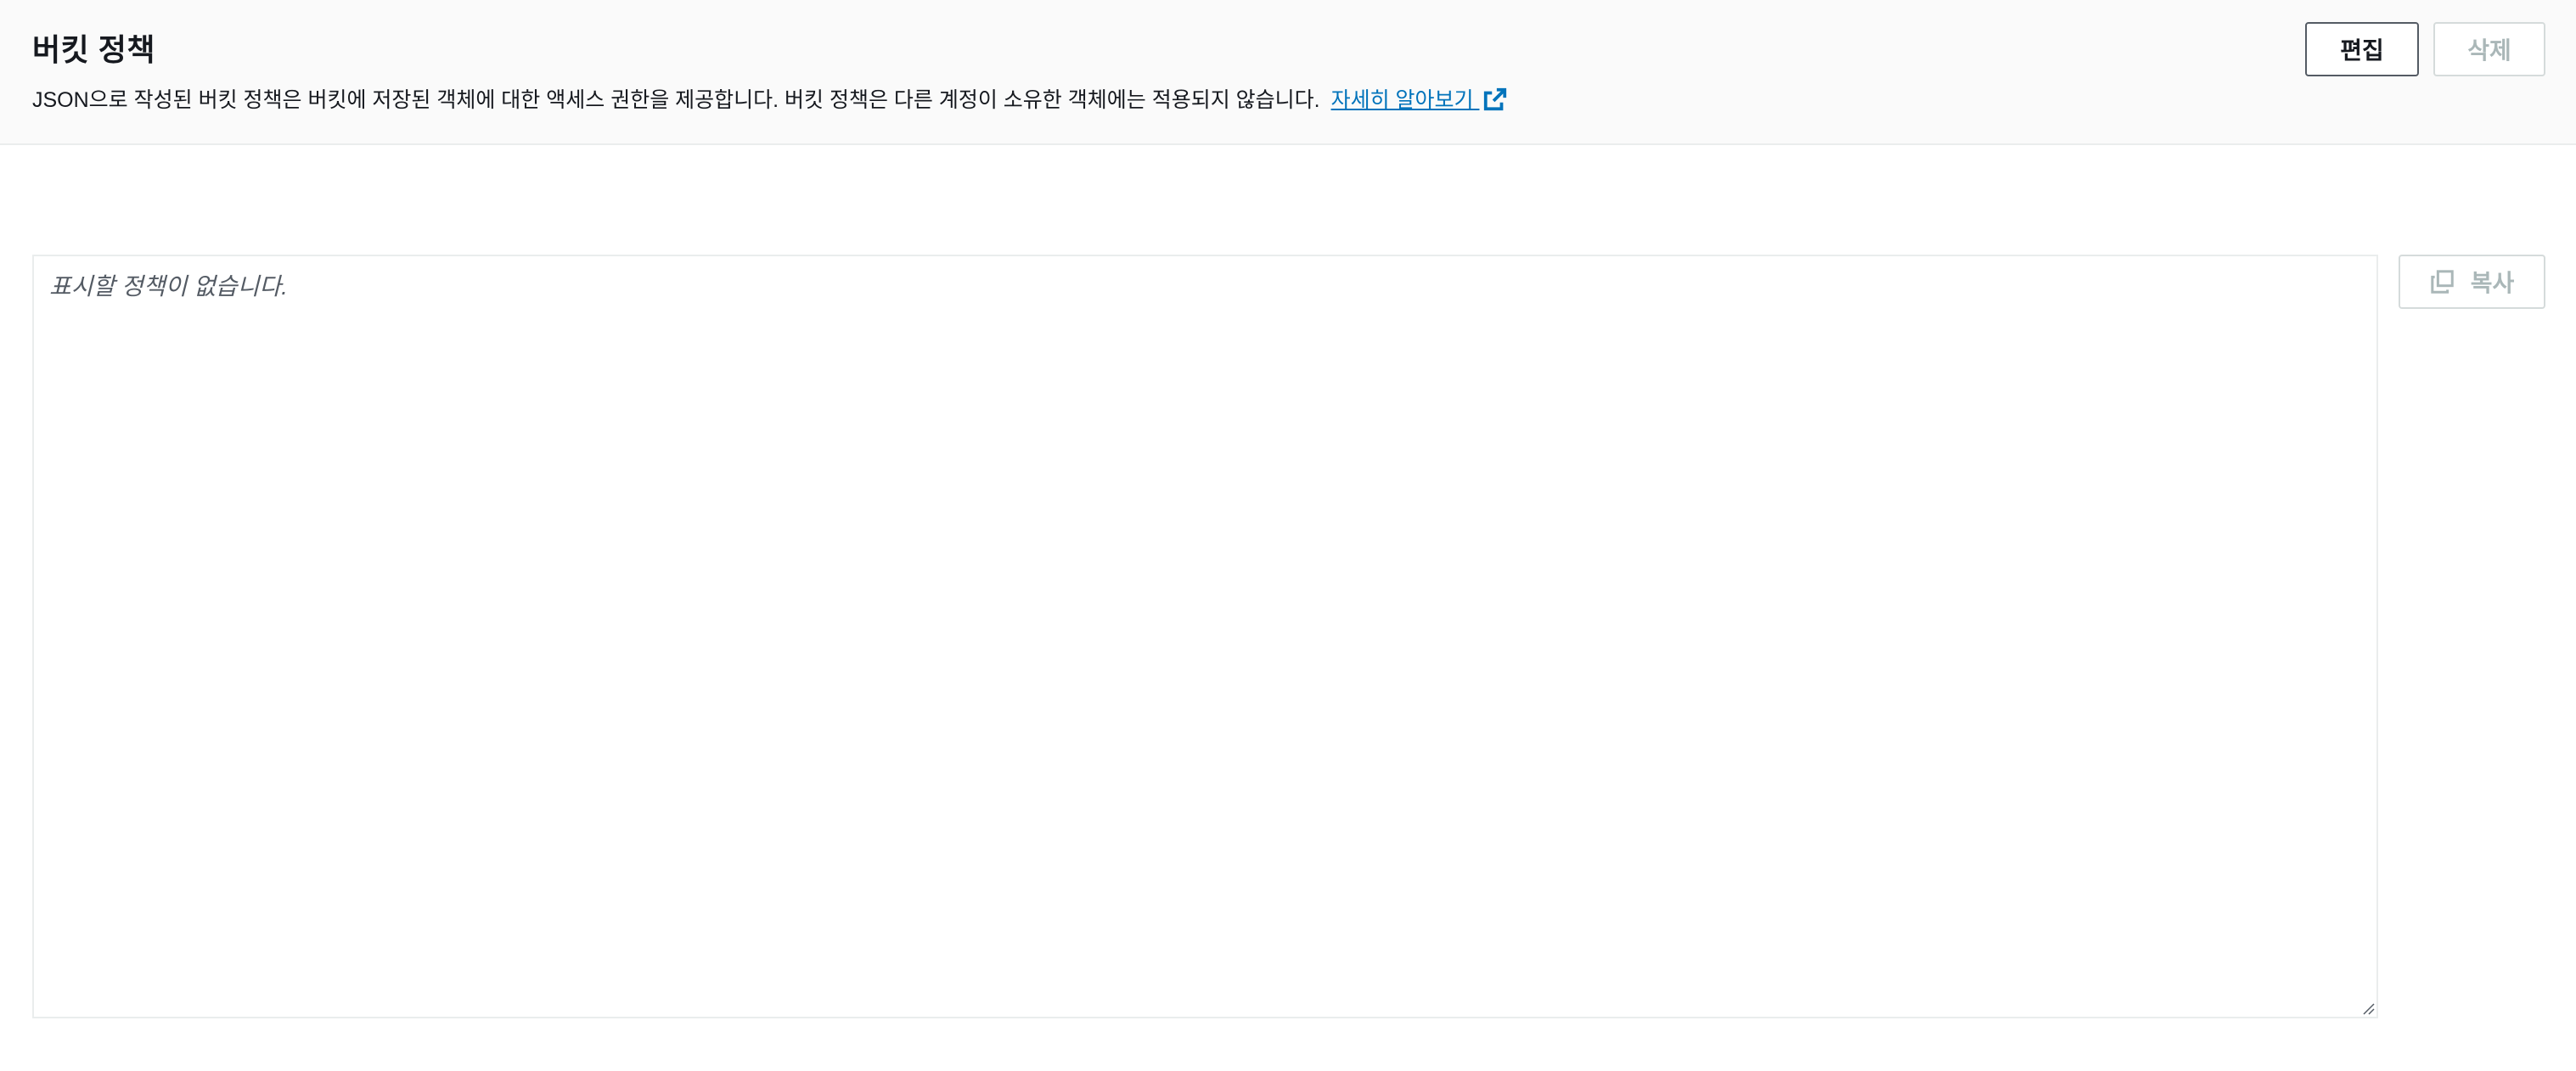 This screenshot has height=1071, width=2576. I want to click on resize-handle-icon, so click(2367, 1007).